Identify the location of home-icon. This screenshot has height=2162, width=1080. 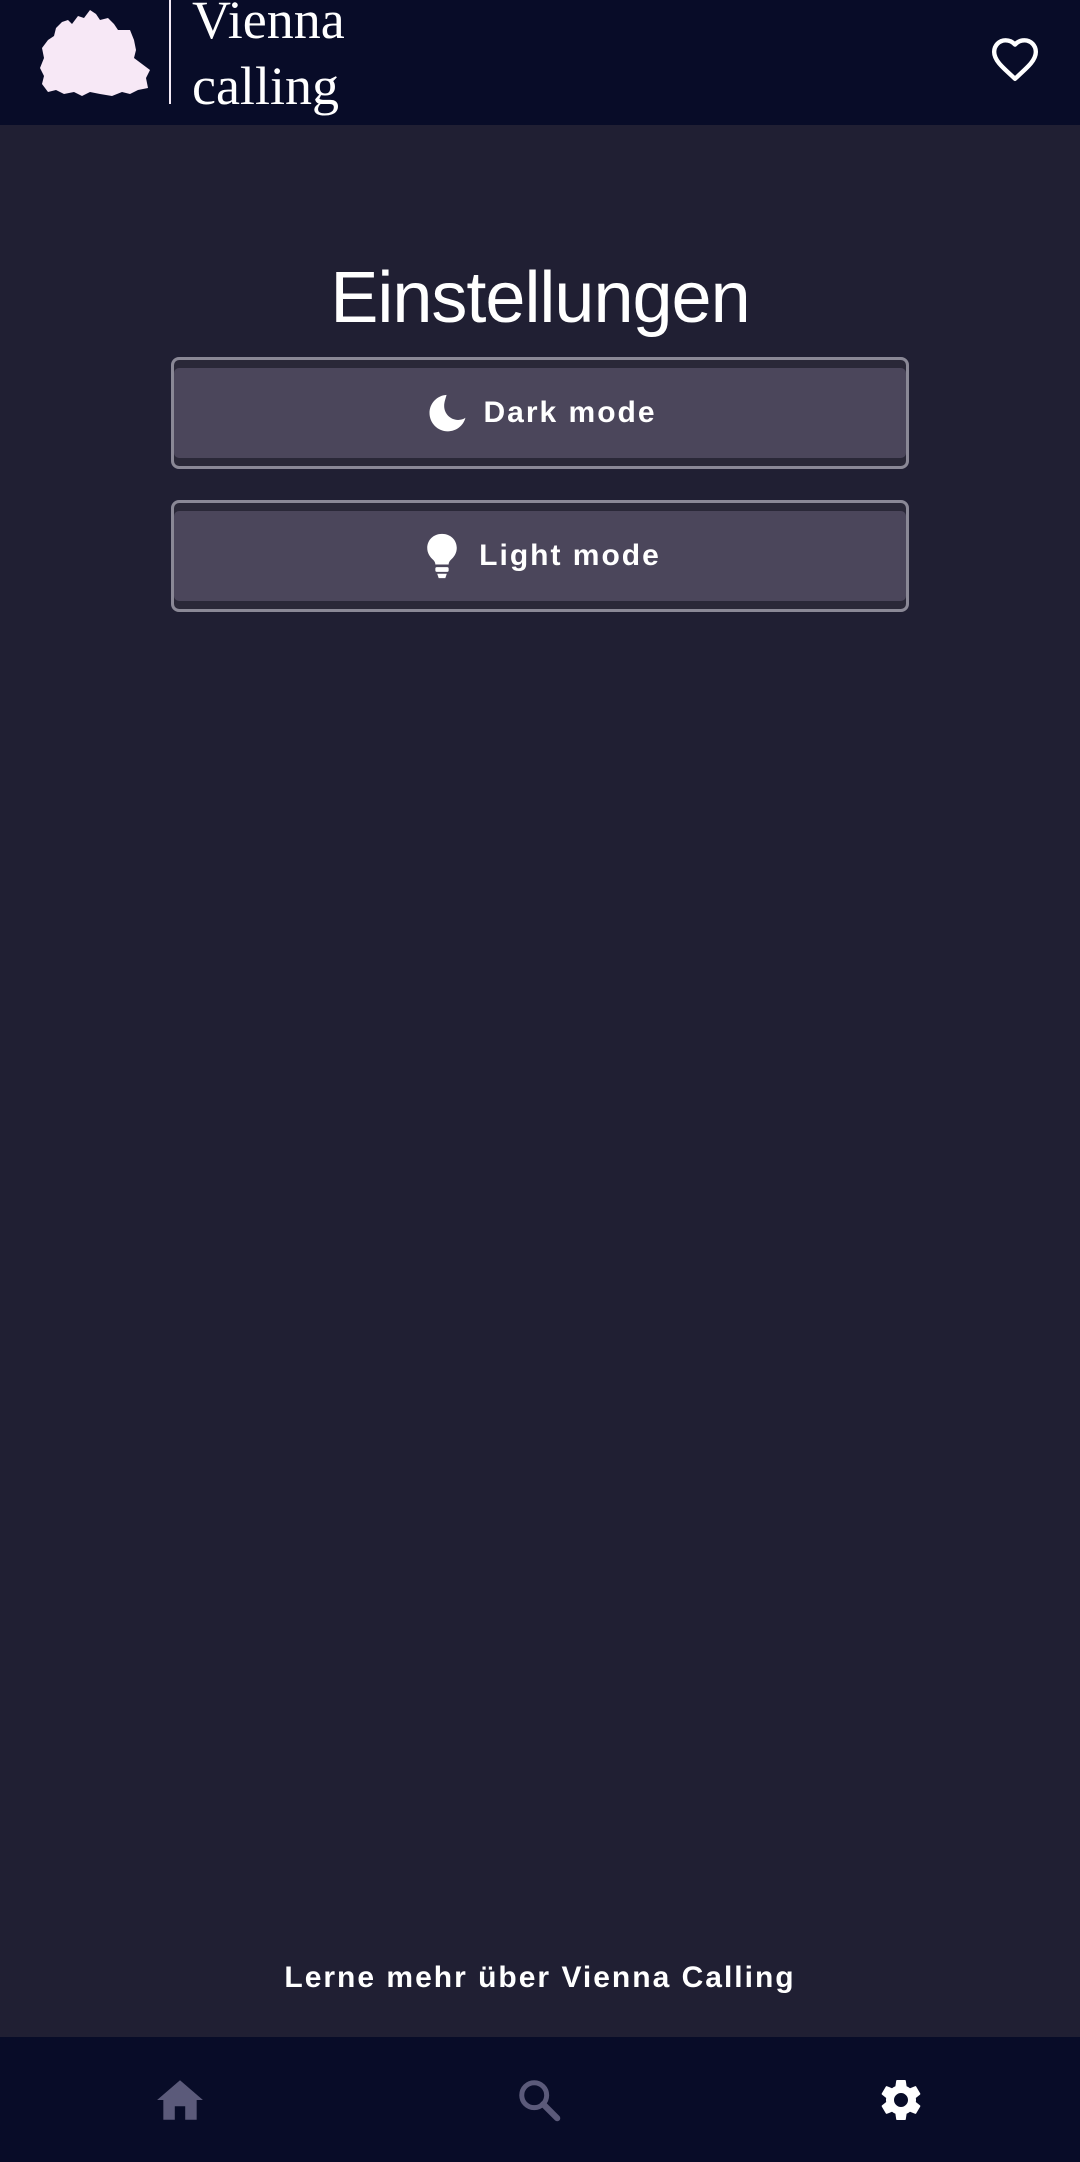
(180, 2099).